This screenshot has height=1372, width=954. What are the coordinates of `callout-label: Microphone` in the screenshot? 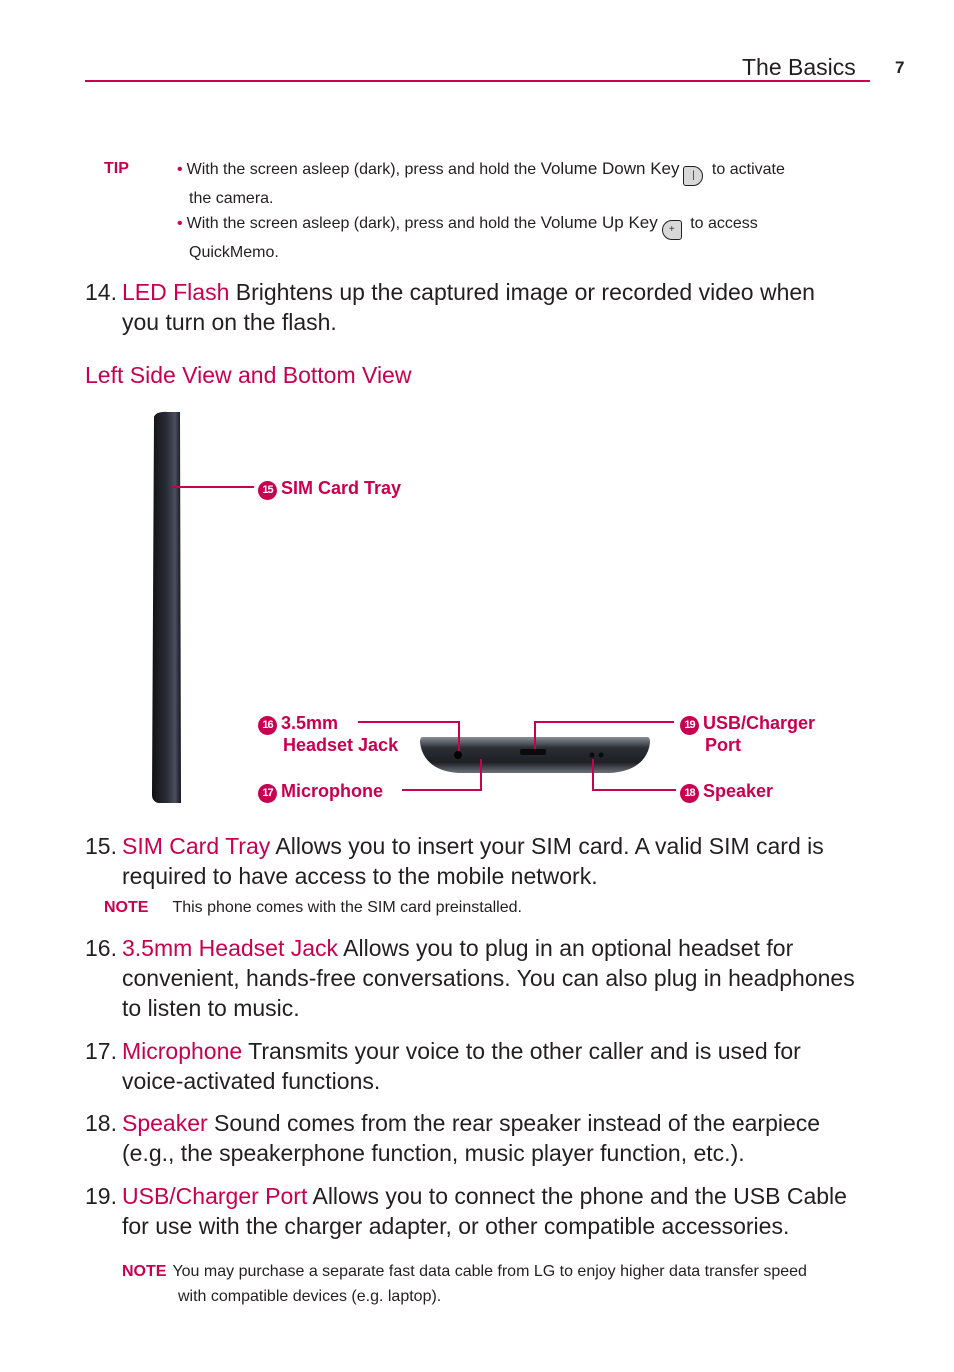 It's located at (332, 791).